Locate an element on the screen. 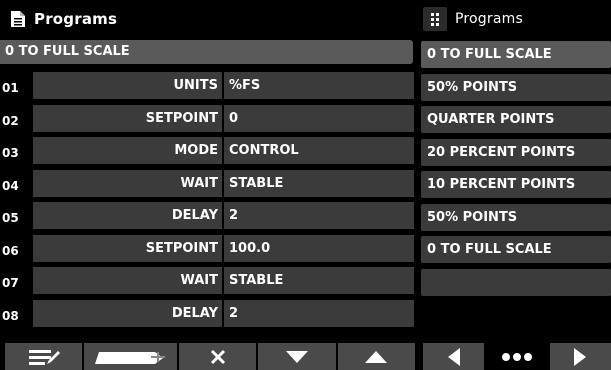  delete-step-button is located at coordinates (218, 356).